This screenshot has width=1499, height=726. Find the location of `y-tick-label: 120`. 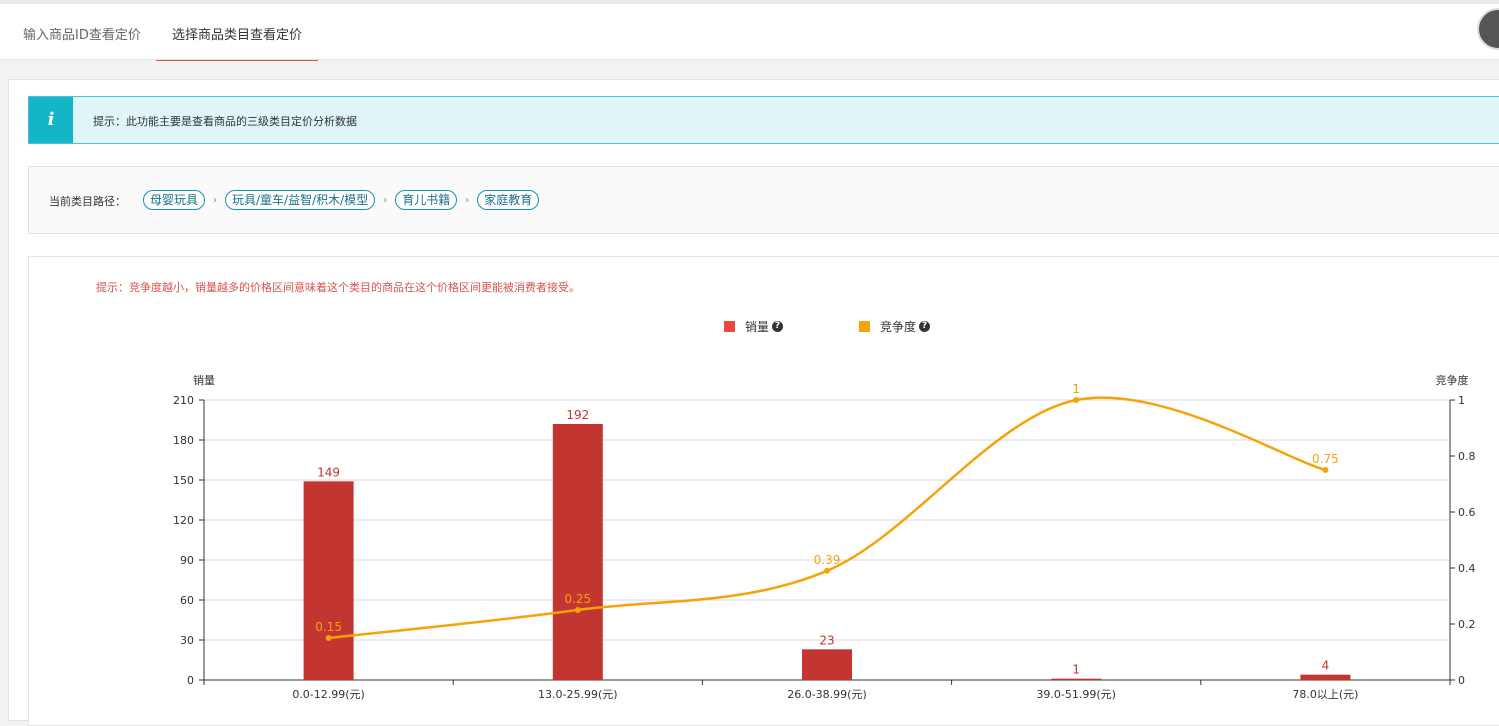

y-tick-label: 120 is located at coordinates (183, 520).